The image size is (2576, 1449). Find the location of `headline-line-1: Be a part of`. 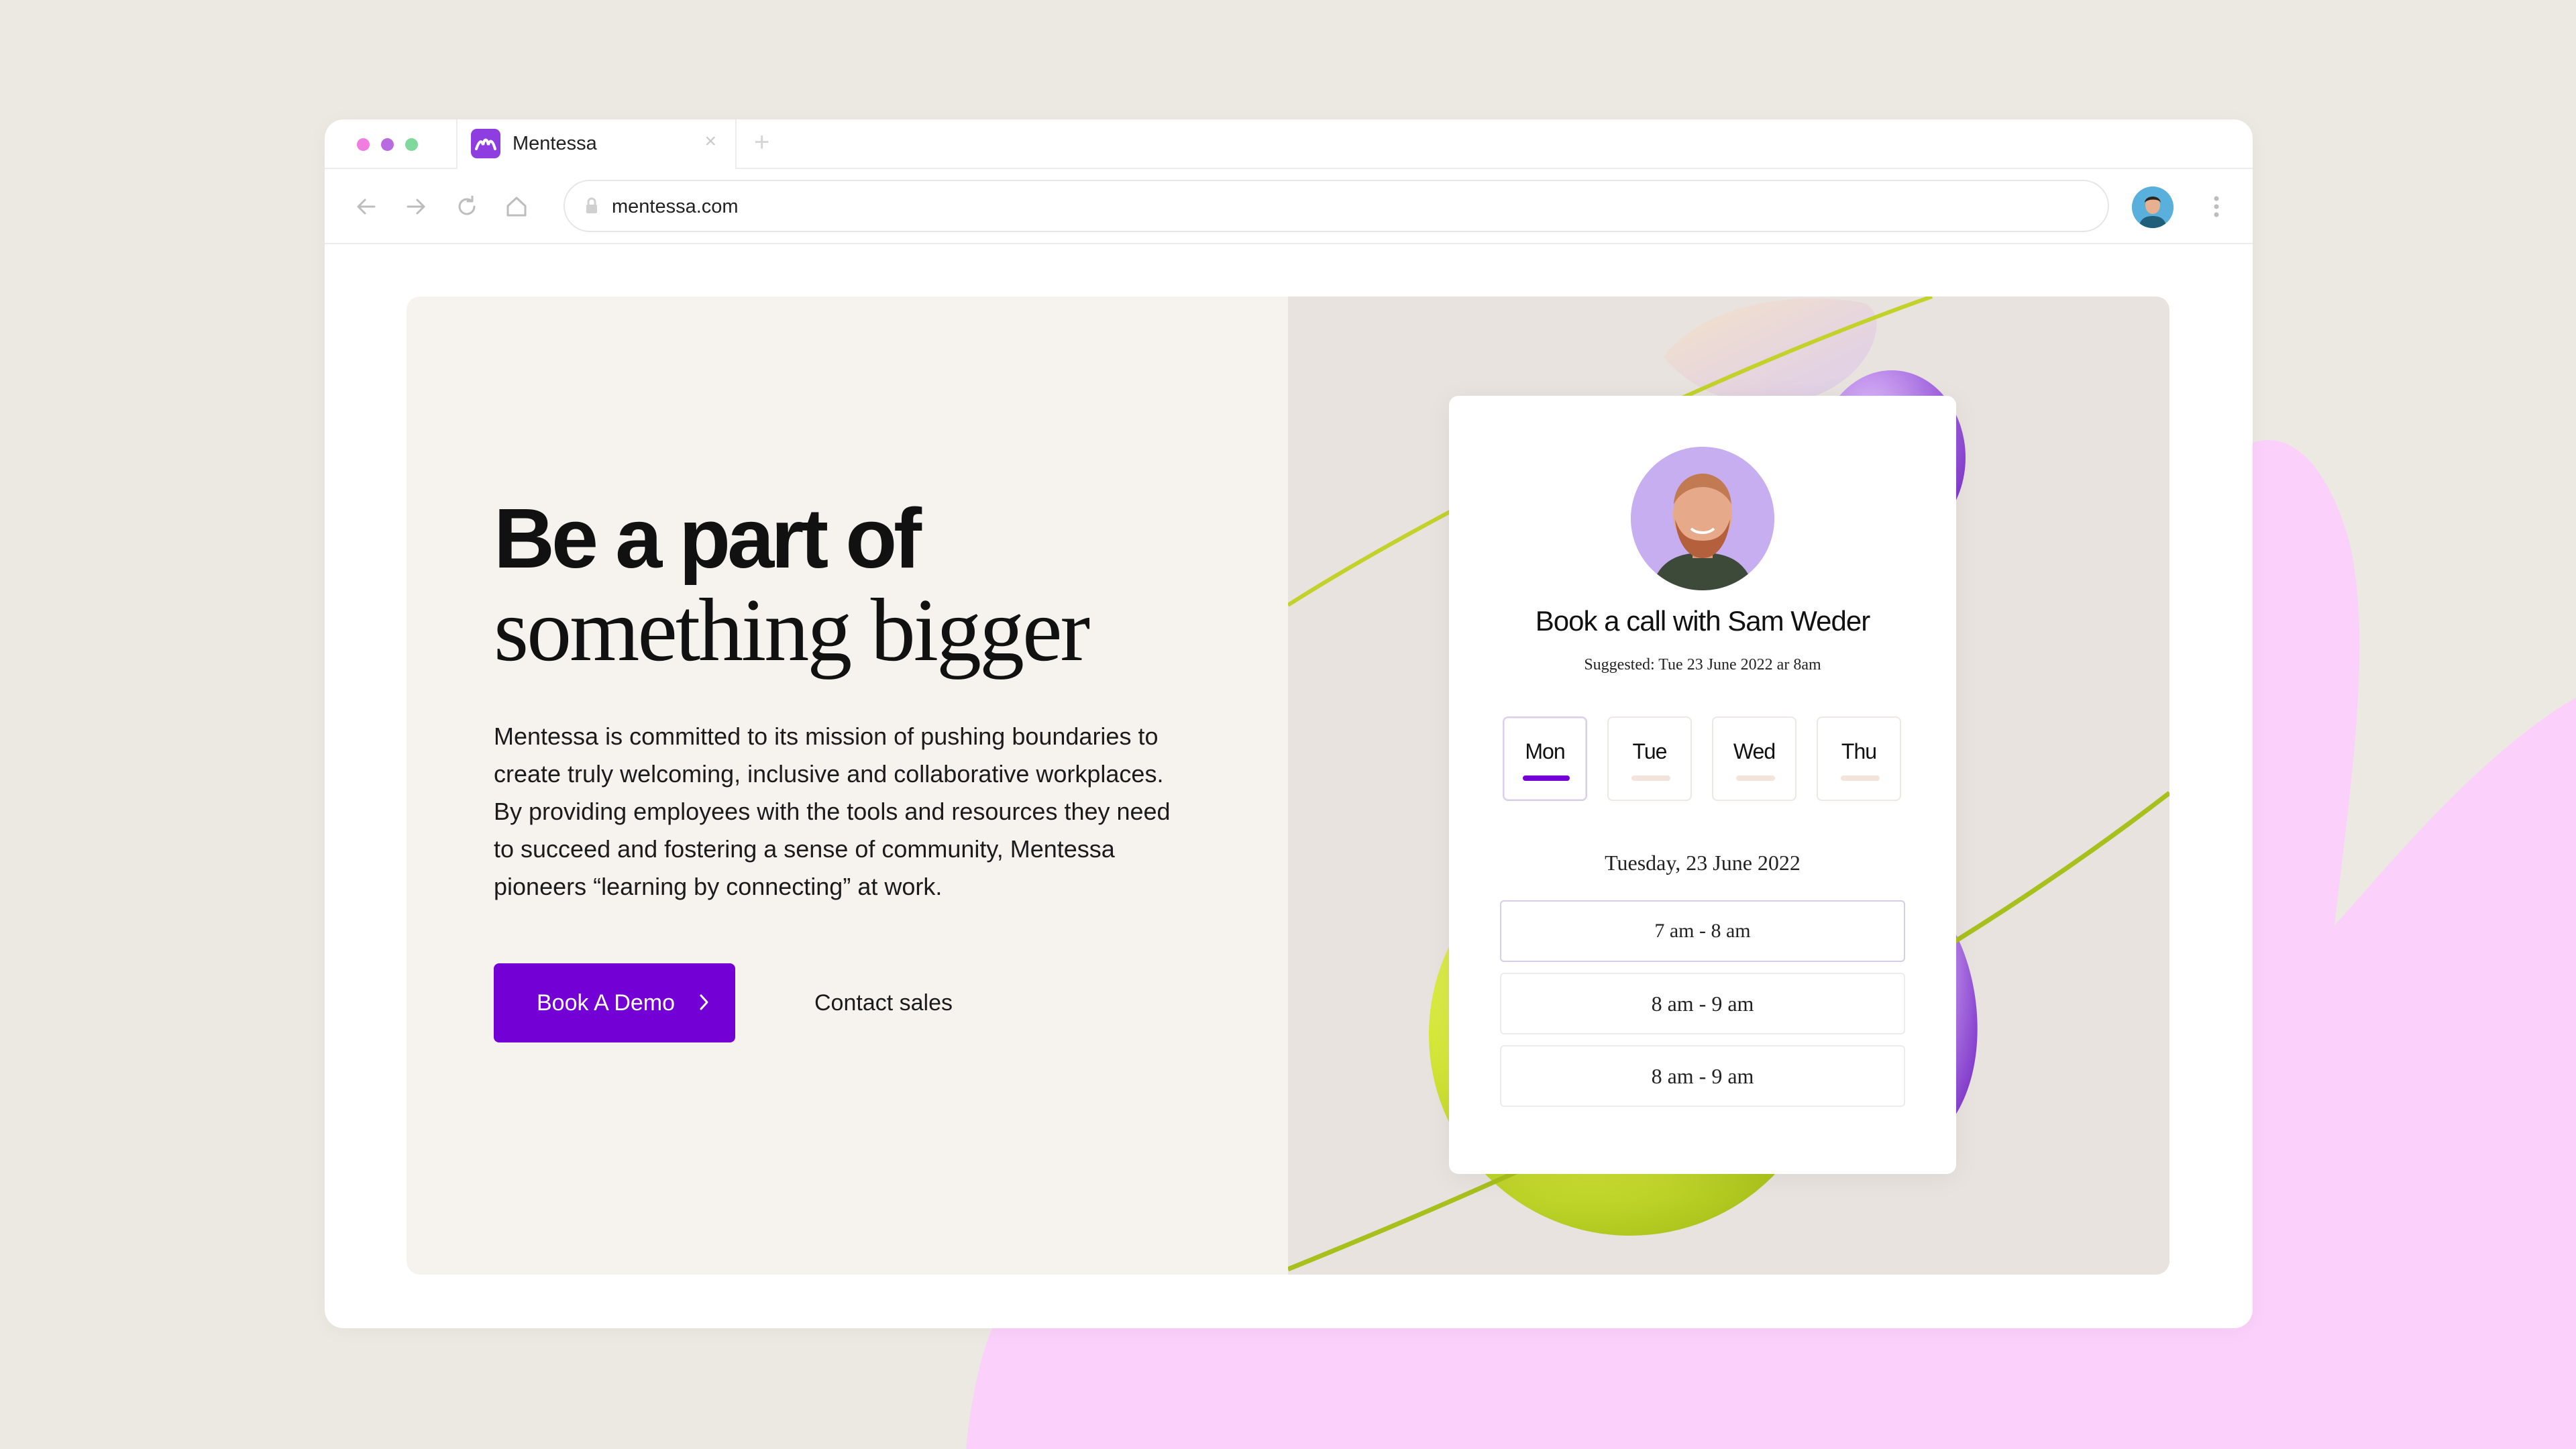

headline-line-1: Be a part of is located at coordinates (708, 538).